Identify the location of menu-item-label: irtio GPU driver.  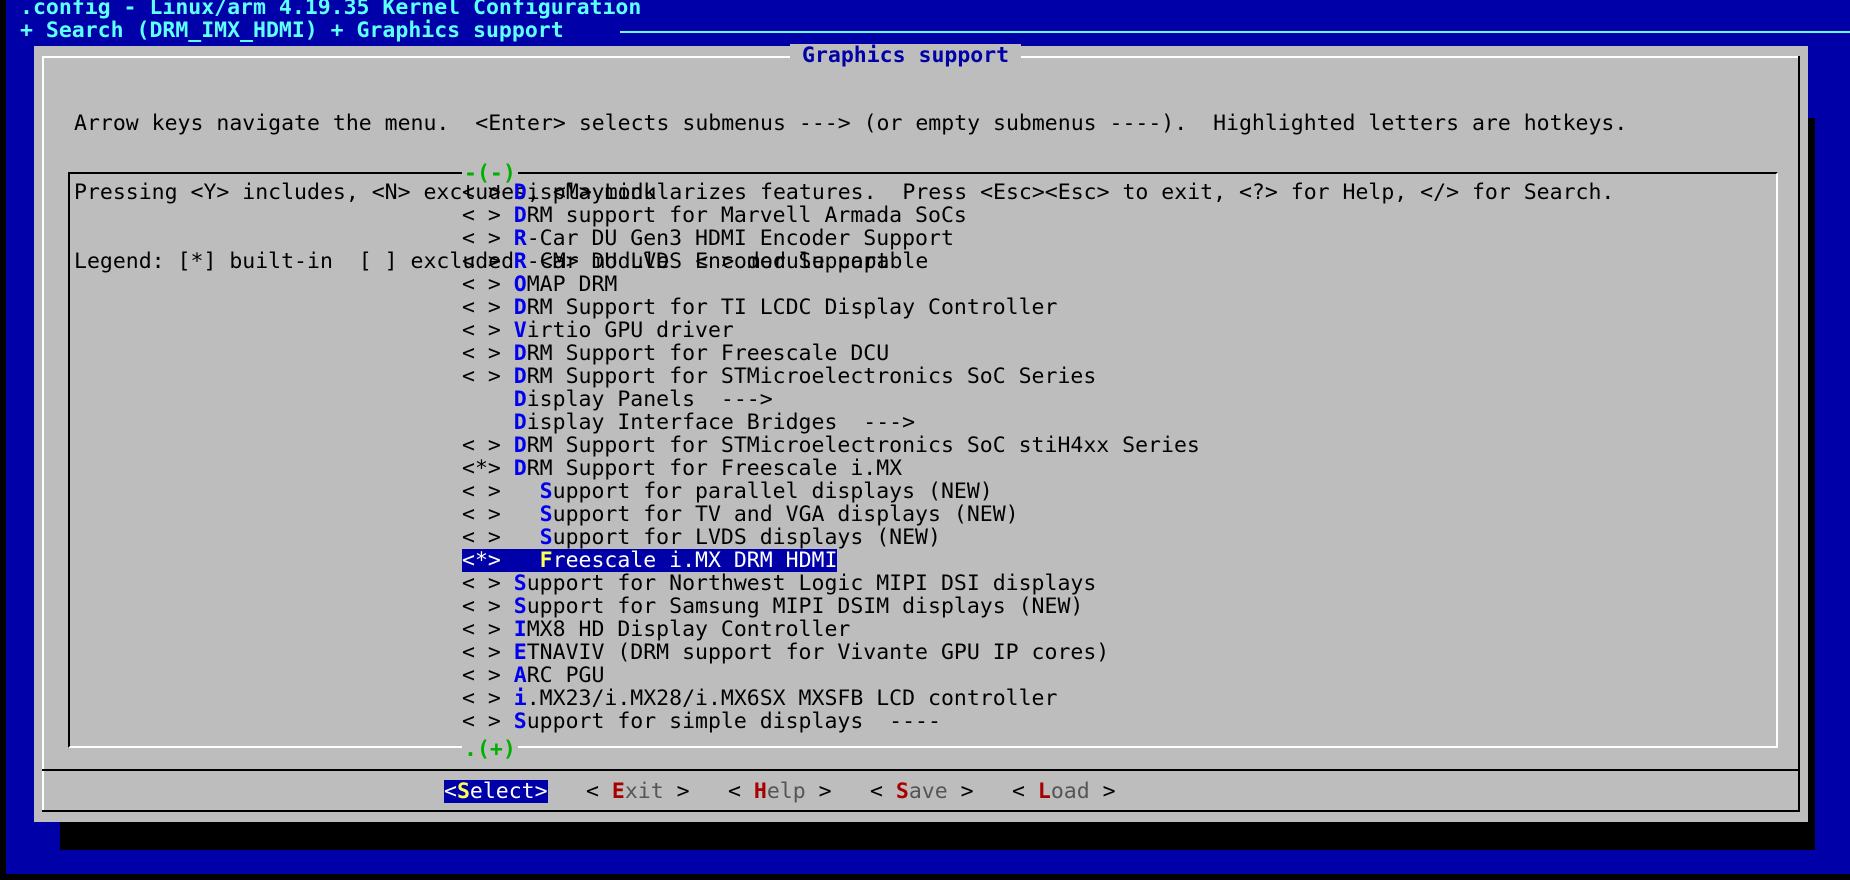
(630, 330).